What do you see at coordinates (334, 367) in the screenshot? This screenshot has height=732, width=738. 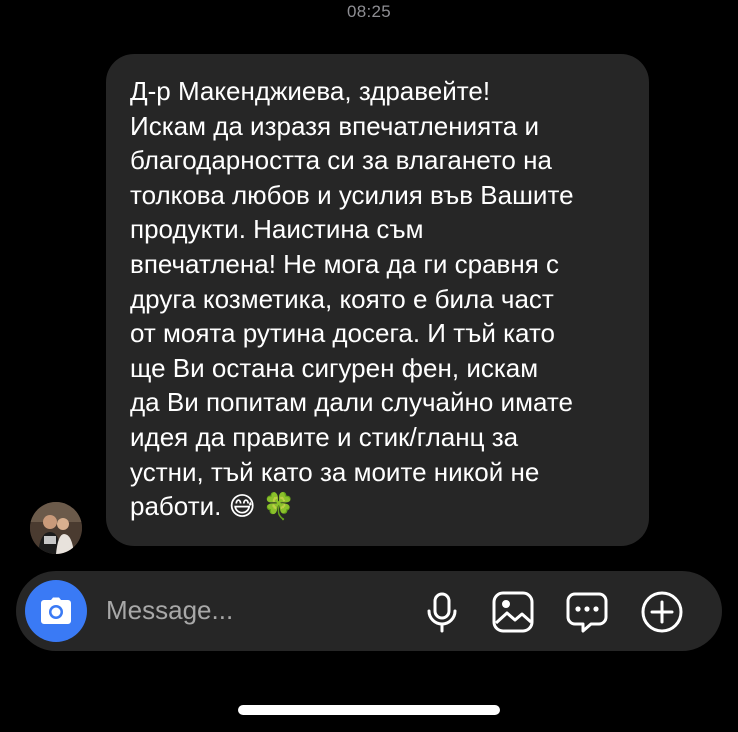 I see `message-line: ще Ви остана сигурен фен, искам` at bounding box center [334, 367].